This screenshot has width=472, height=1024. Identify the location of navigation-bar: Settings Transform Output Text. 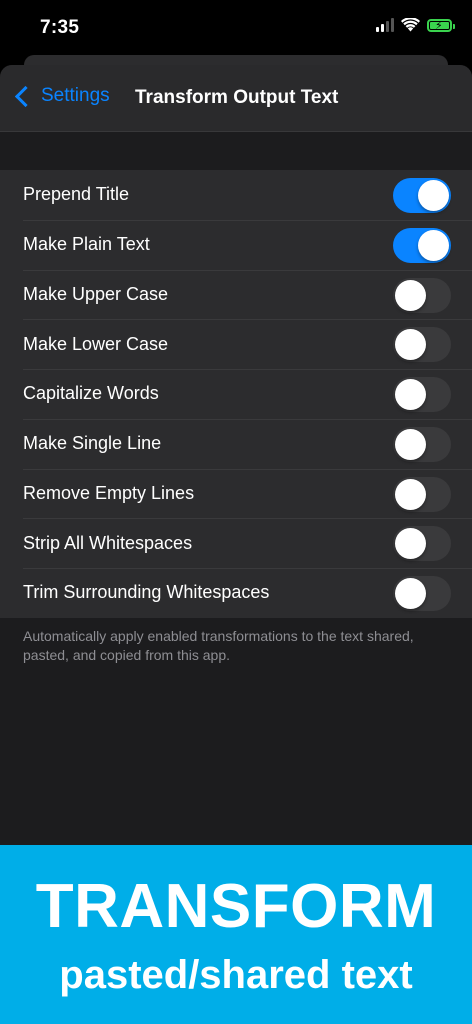
(236, 98).